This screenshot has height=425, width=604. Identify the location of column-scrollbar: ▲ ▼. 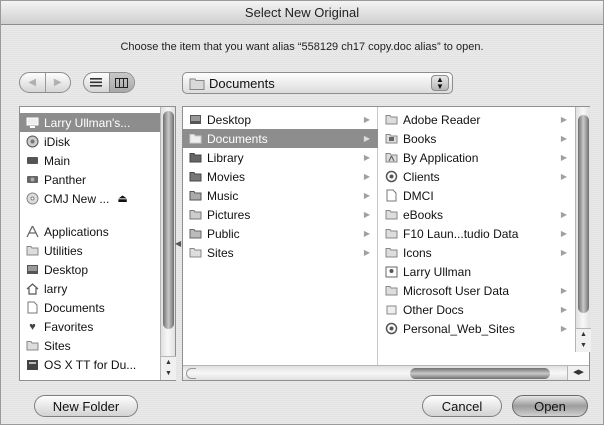
(583, 229).